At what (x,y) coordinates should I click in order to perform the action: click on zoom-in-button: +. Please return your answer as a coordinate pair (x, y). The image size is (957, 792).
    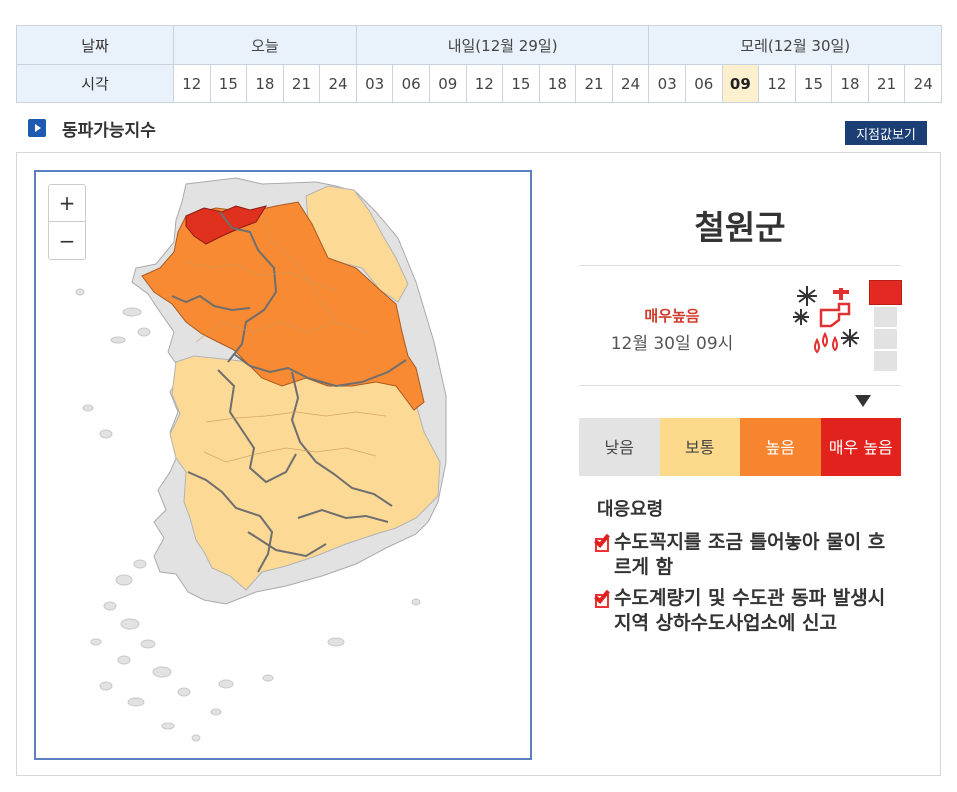
    Looking at the image, I should click on (67, 203).